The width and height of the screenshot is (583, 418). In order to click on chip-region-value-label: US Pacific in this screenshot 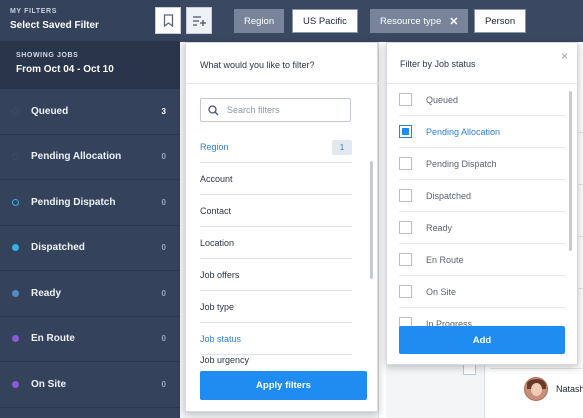, I will do `click(325, 21)`.